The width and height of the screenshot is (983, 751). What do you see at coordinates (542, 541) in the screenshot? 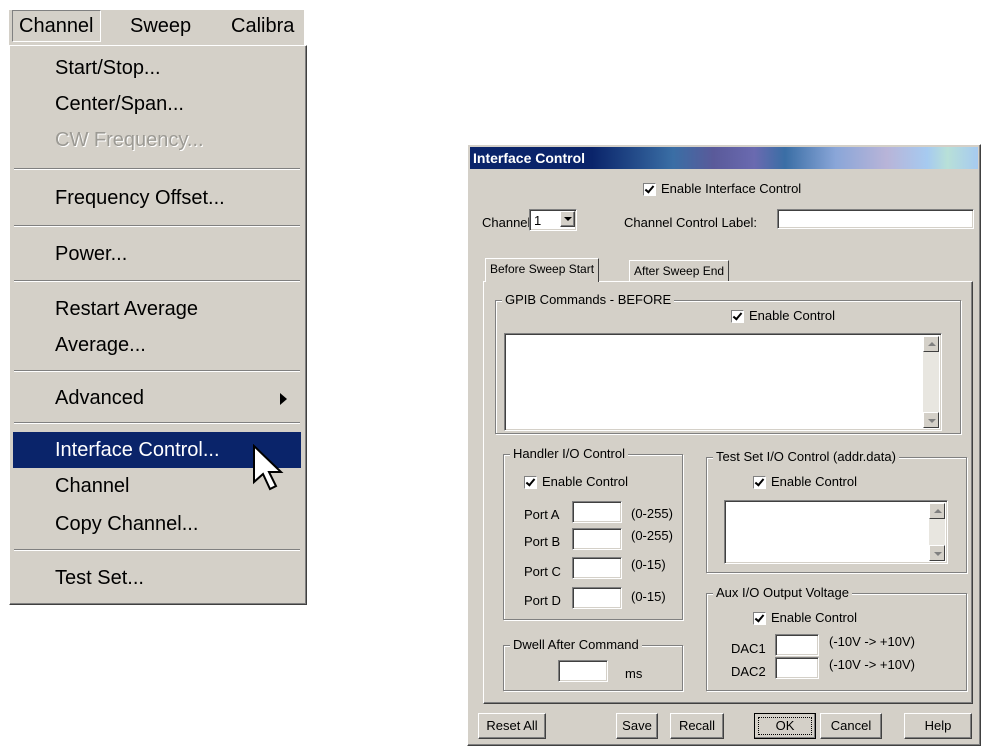
I see `port-b-label: Port B` at bounding box center [542, 541].